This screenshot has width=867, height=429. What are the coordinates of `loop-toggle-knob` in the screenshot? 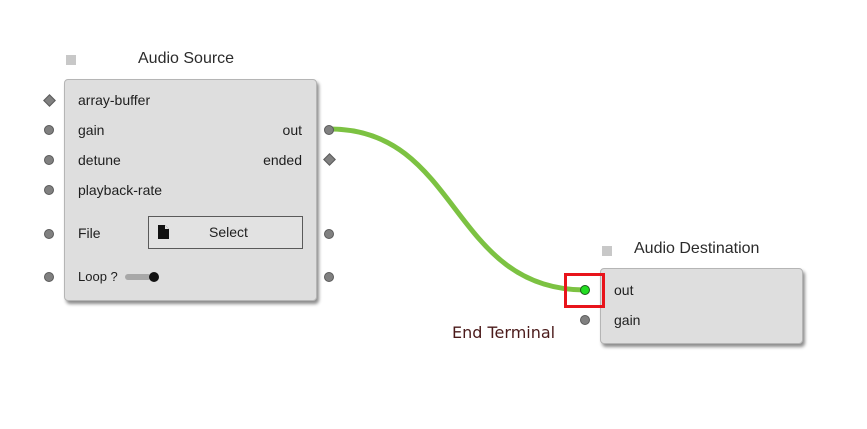 It's located at (154, 277).